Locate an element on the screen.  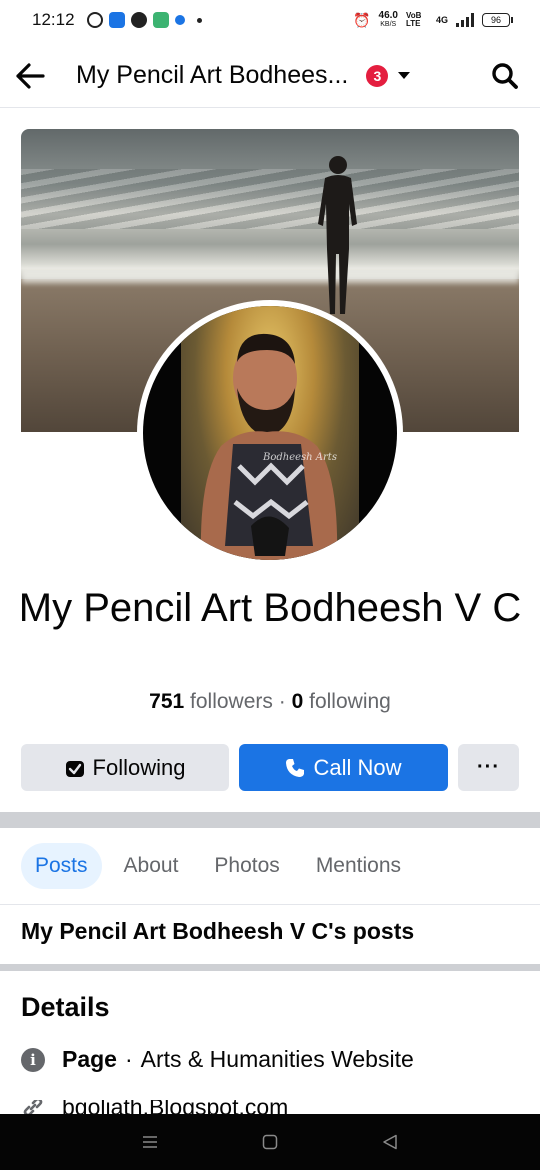
profile-signature: Bodheesh Arts is located at coordinates (300, 457).